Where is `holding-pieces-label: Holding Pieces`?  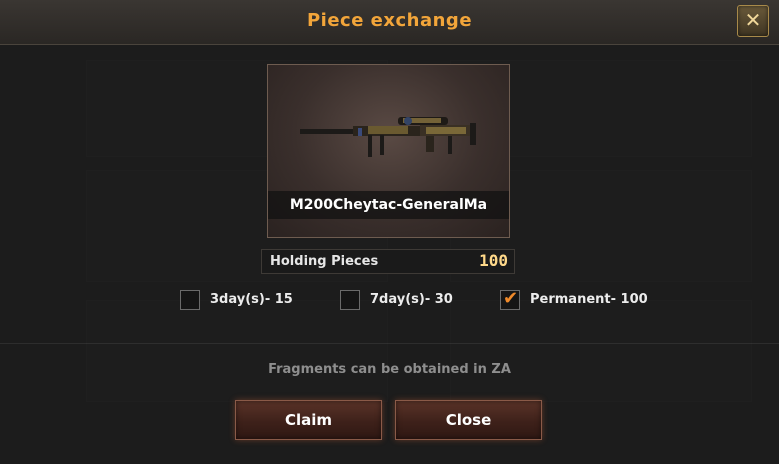 holding-pieces-label: Holding Pieces is located at coordinates (324, 261).